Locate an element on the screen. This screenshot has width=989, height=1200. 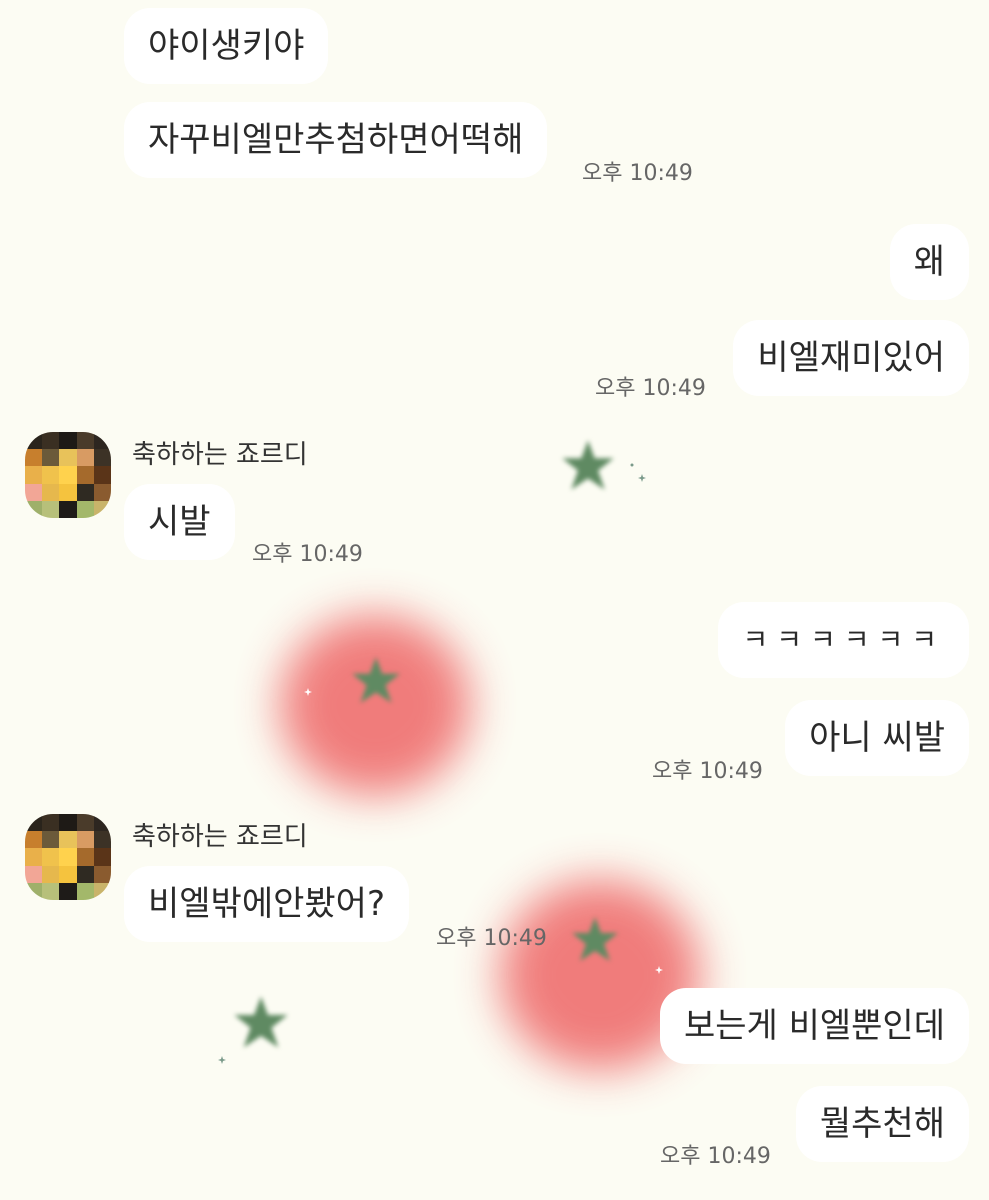
message-bubble-outgoing: 비엘재미있어 is located at coordinates (851, 358).